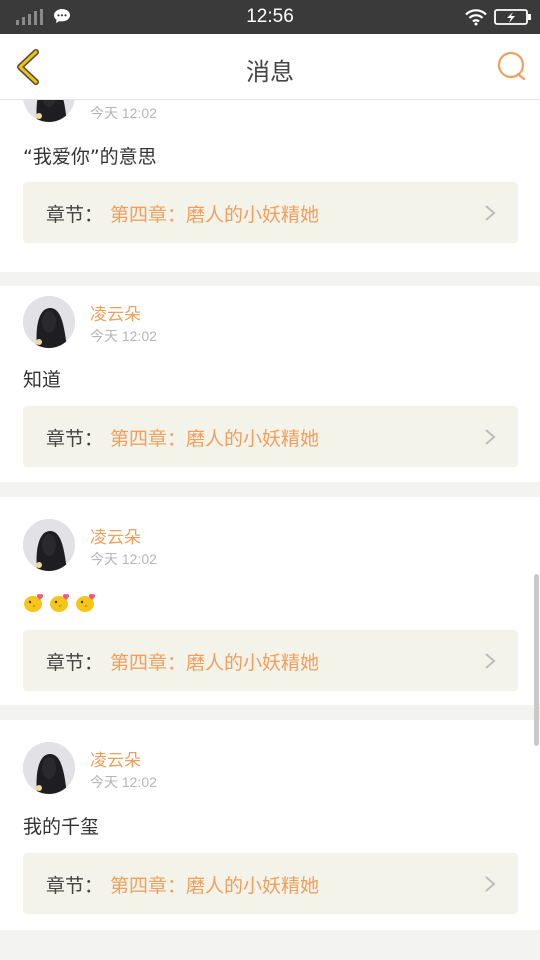 The width and height of the screenshot is (540, 960). I want to click on message-content: 知道, so click(42, 380).